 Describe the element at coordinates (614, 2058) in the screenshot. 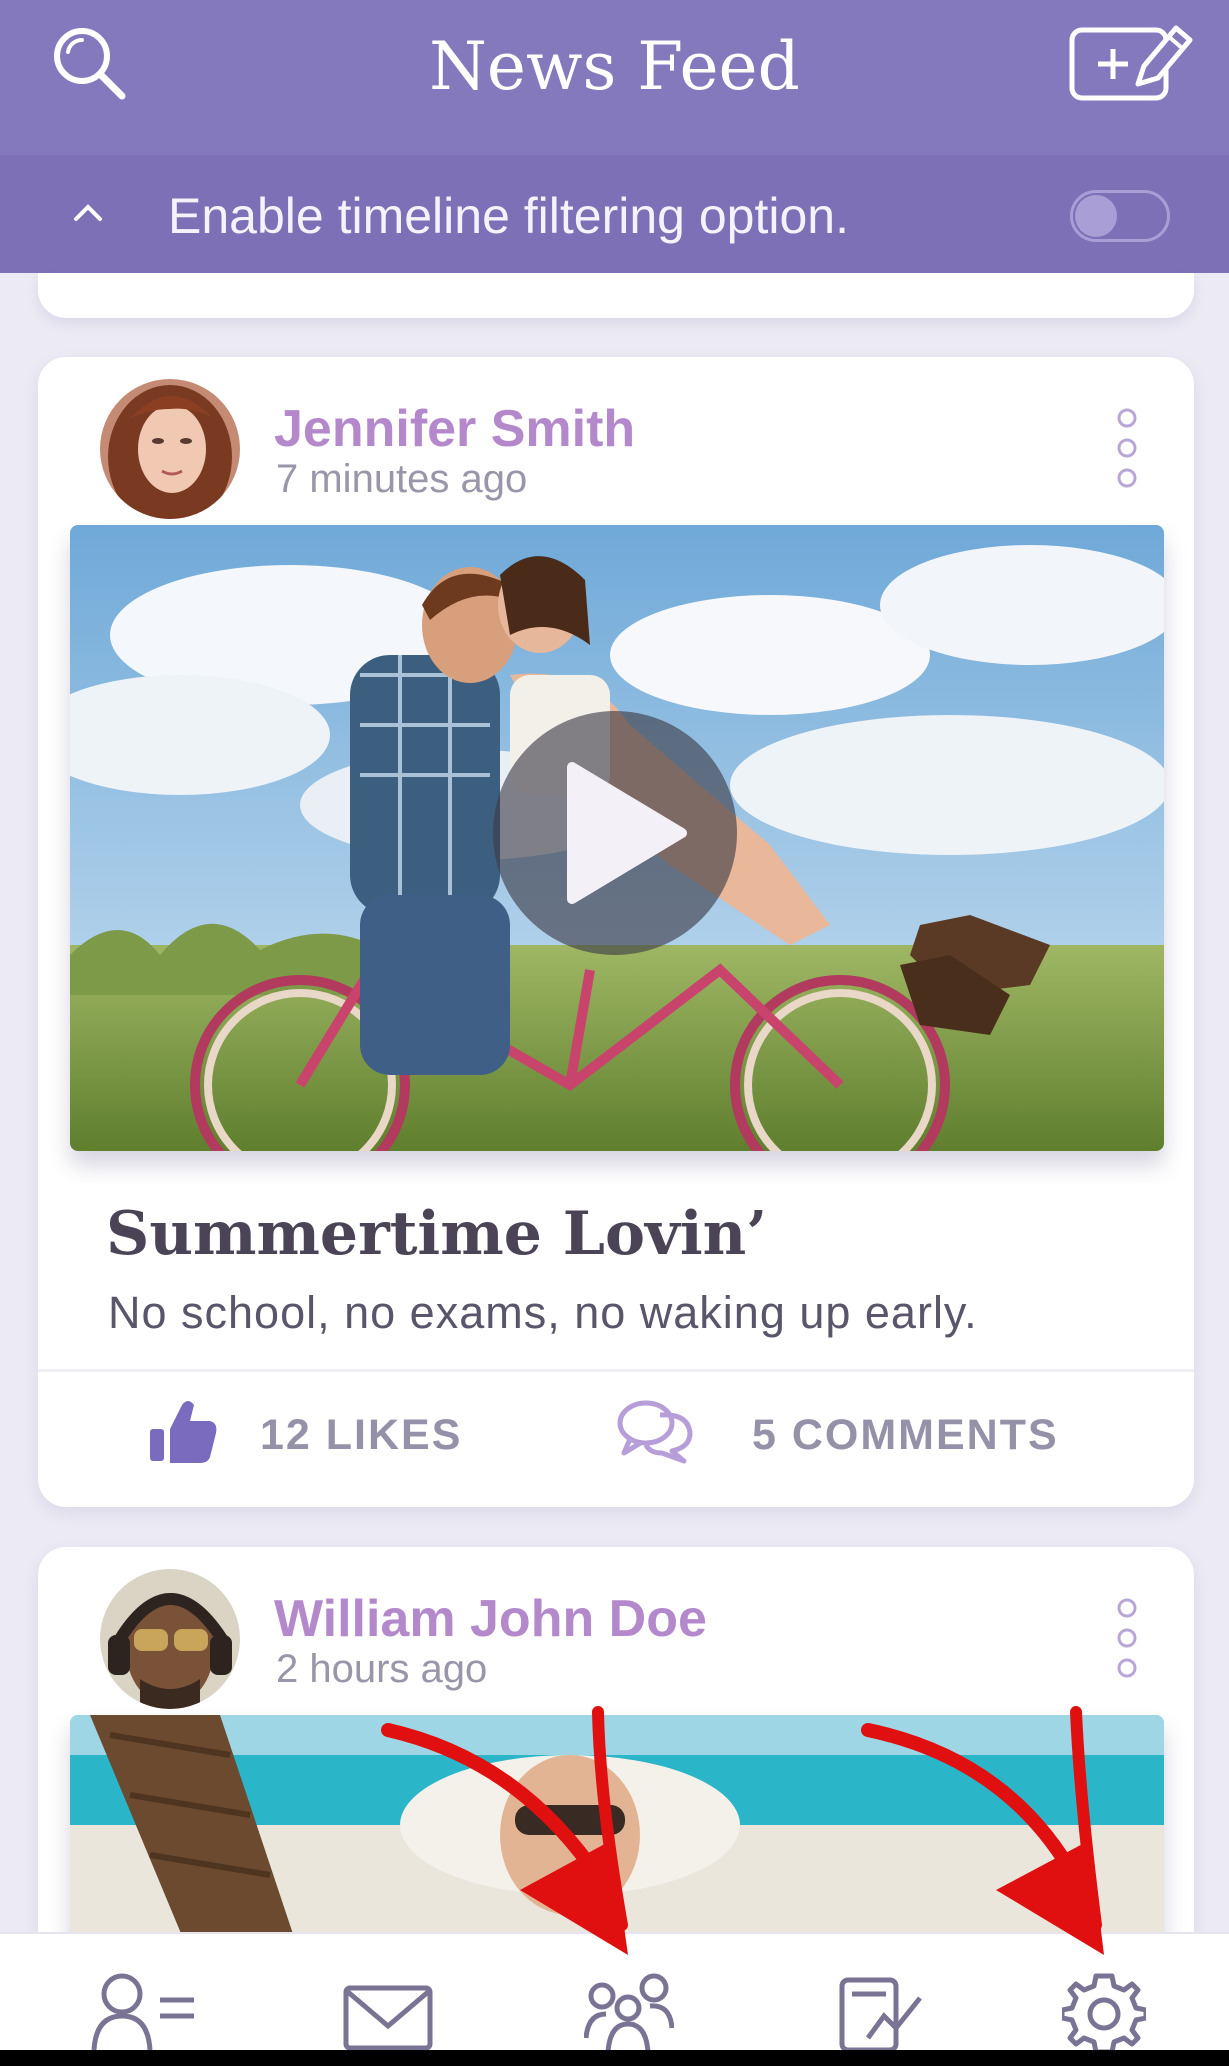

I see `screen-edge` at that location.